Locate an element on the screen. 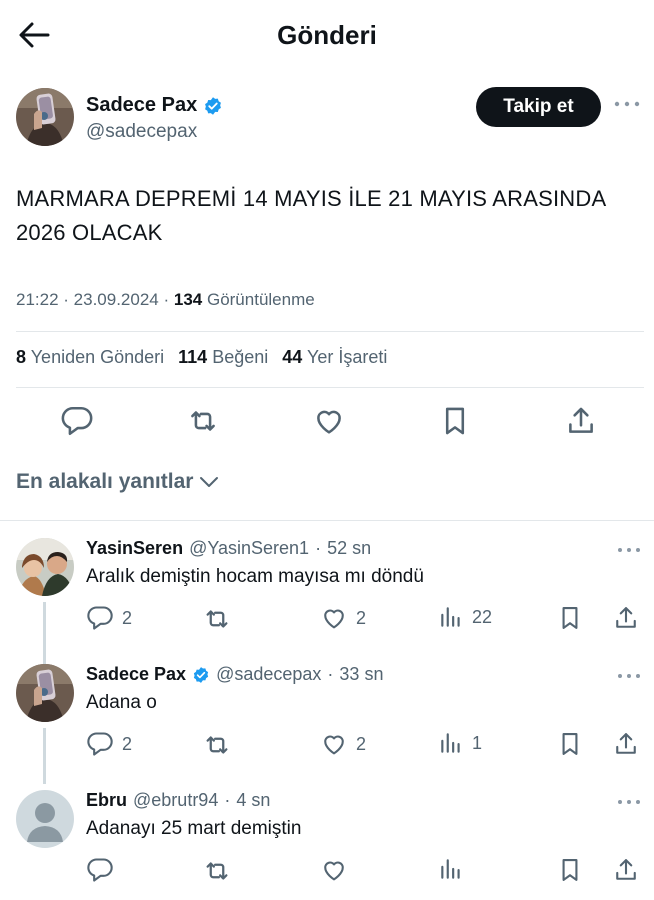  reply-header: YasinSeren @YasinSeren1 · 52 sn is located at coordinates (228, 548).